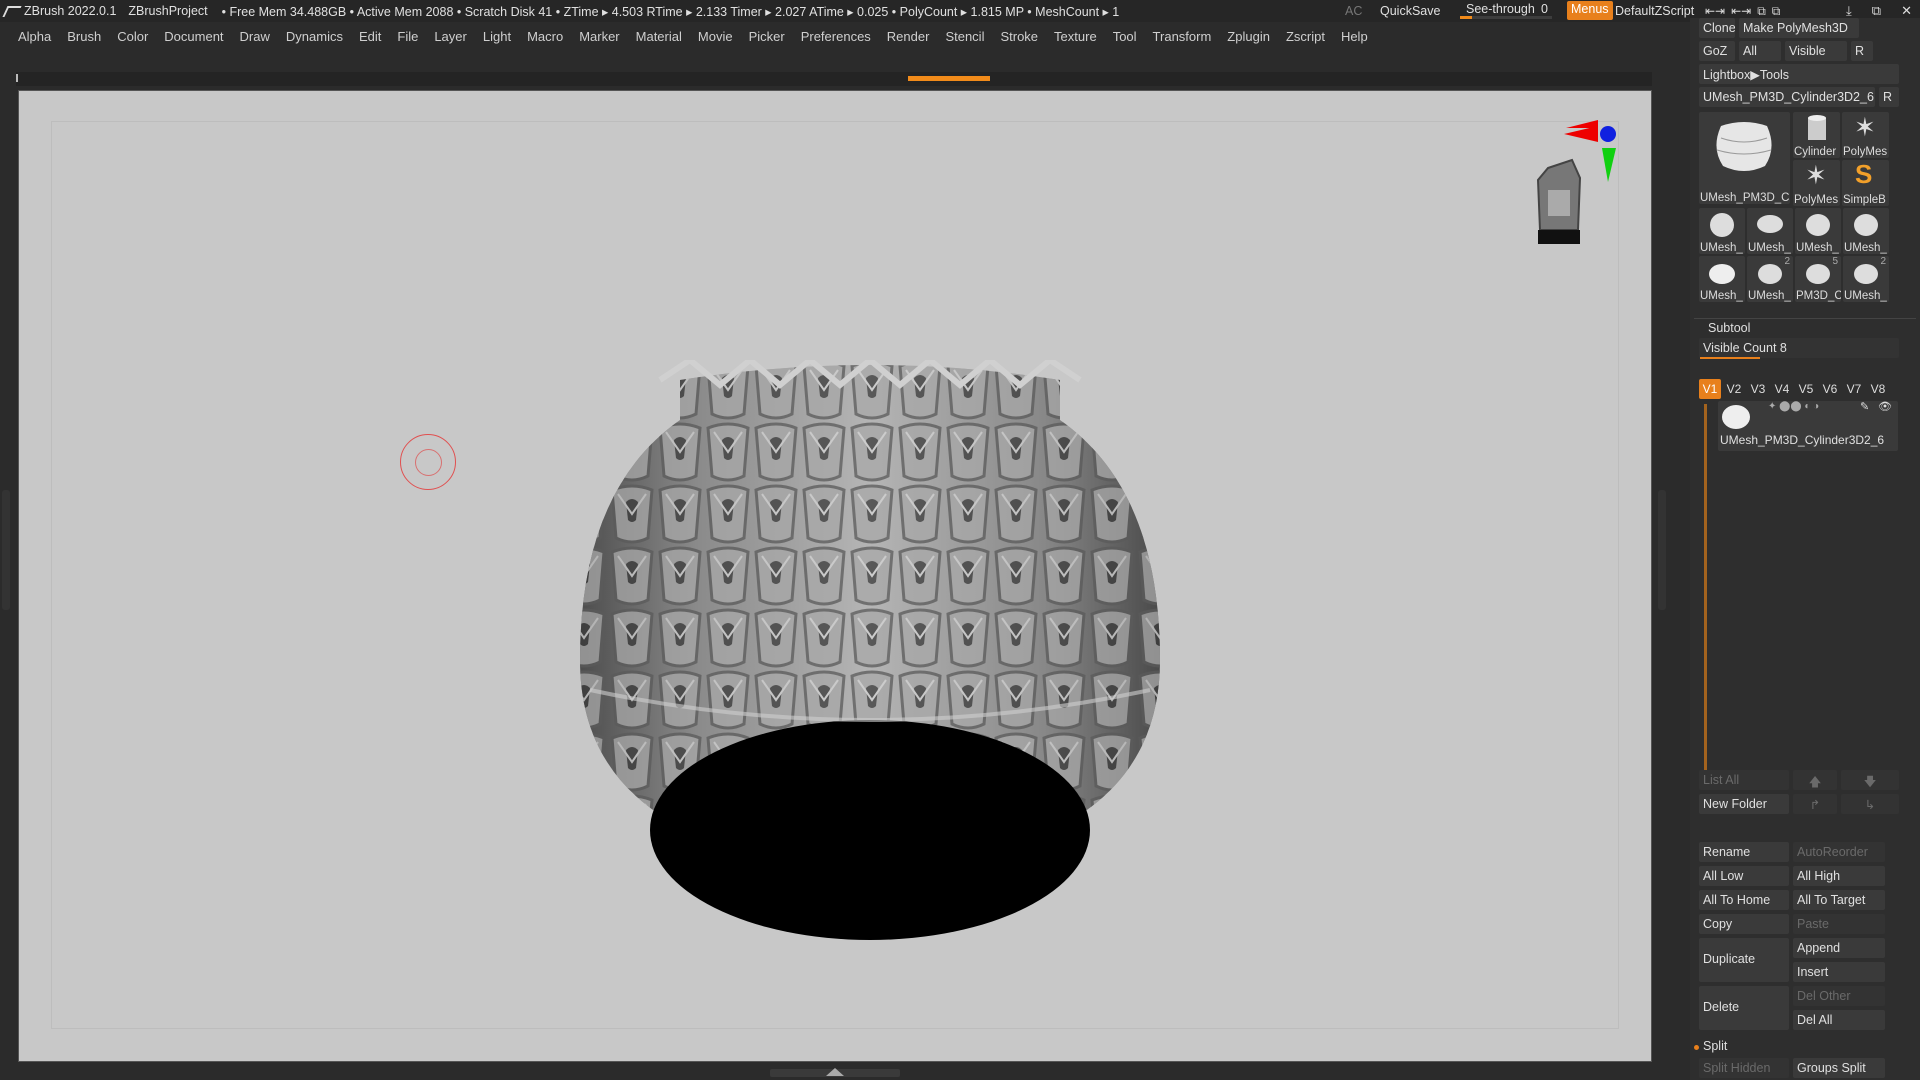 The height and width of the screenshot is (1080, 1920). Describe the element at coordinates (1849, 11) in the screenshot. I see `minimize-icon: ⤓` at that location.